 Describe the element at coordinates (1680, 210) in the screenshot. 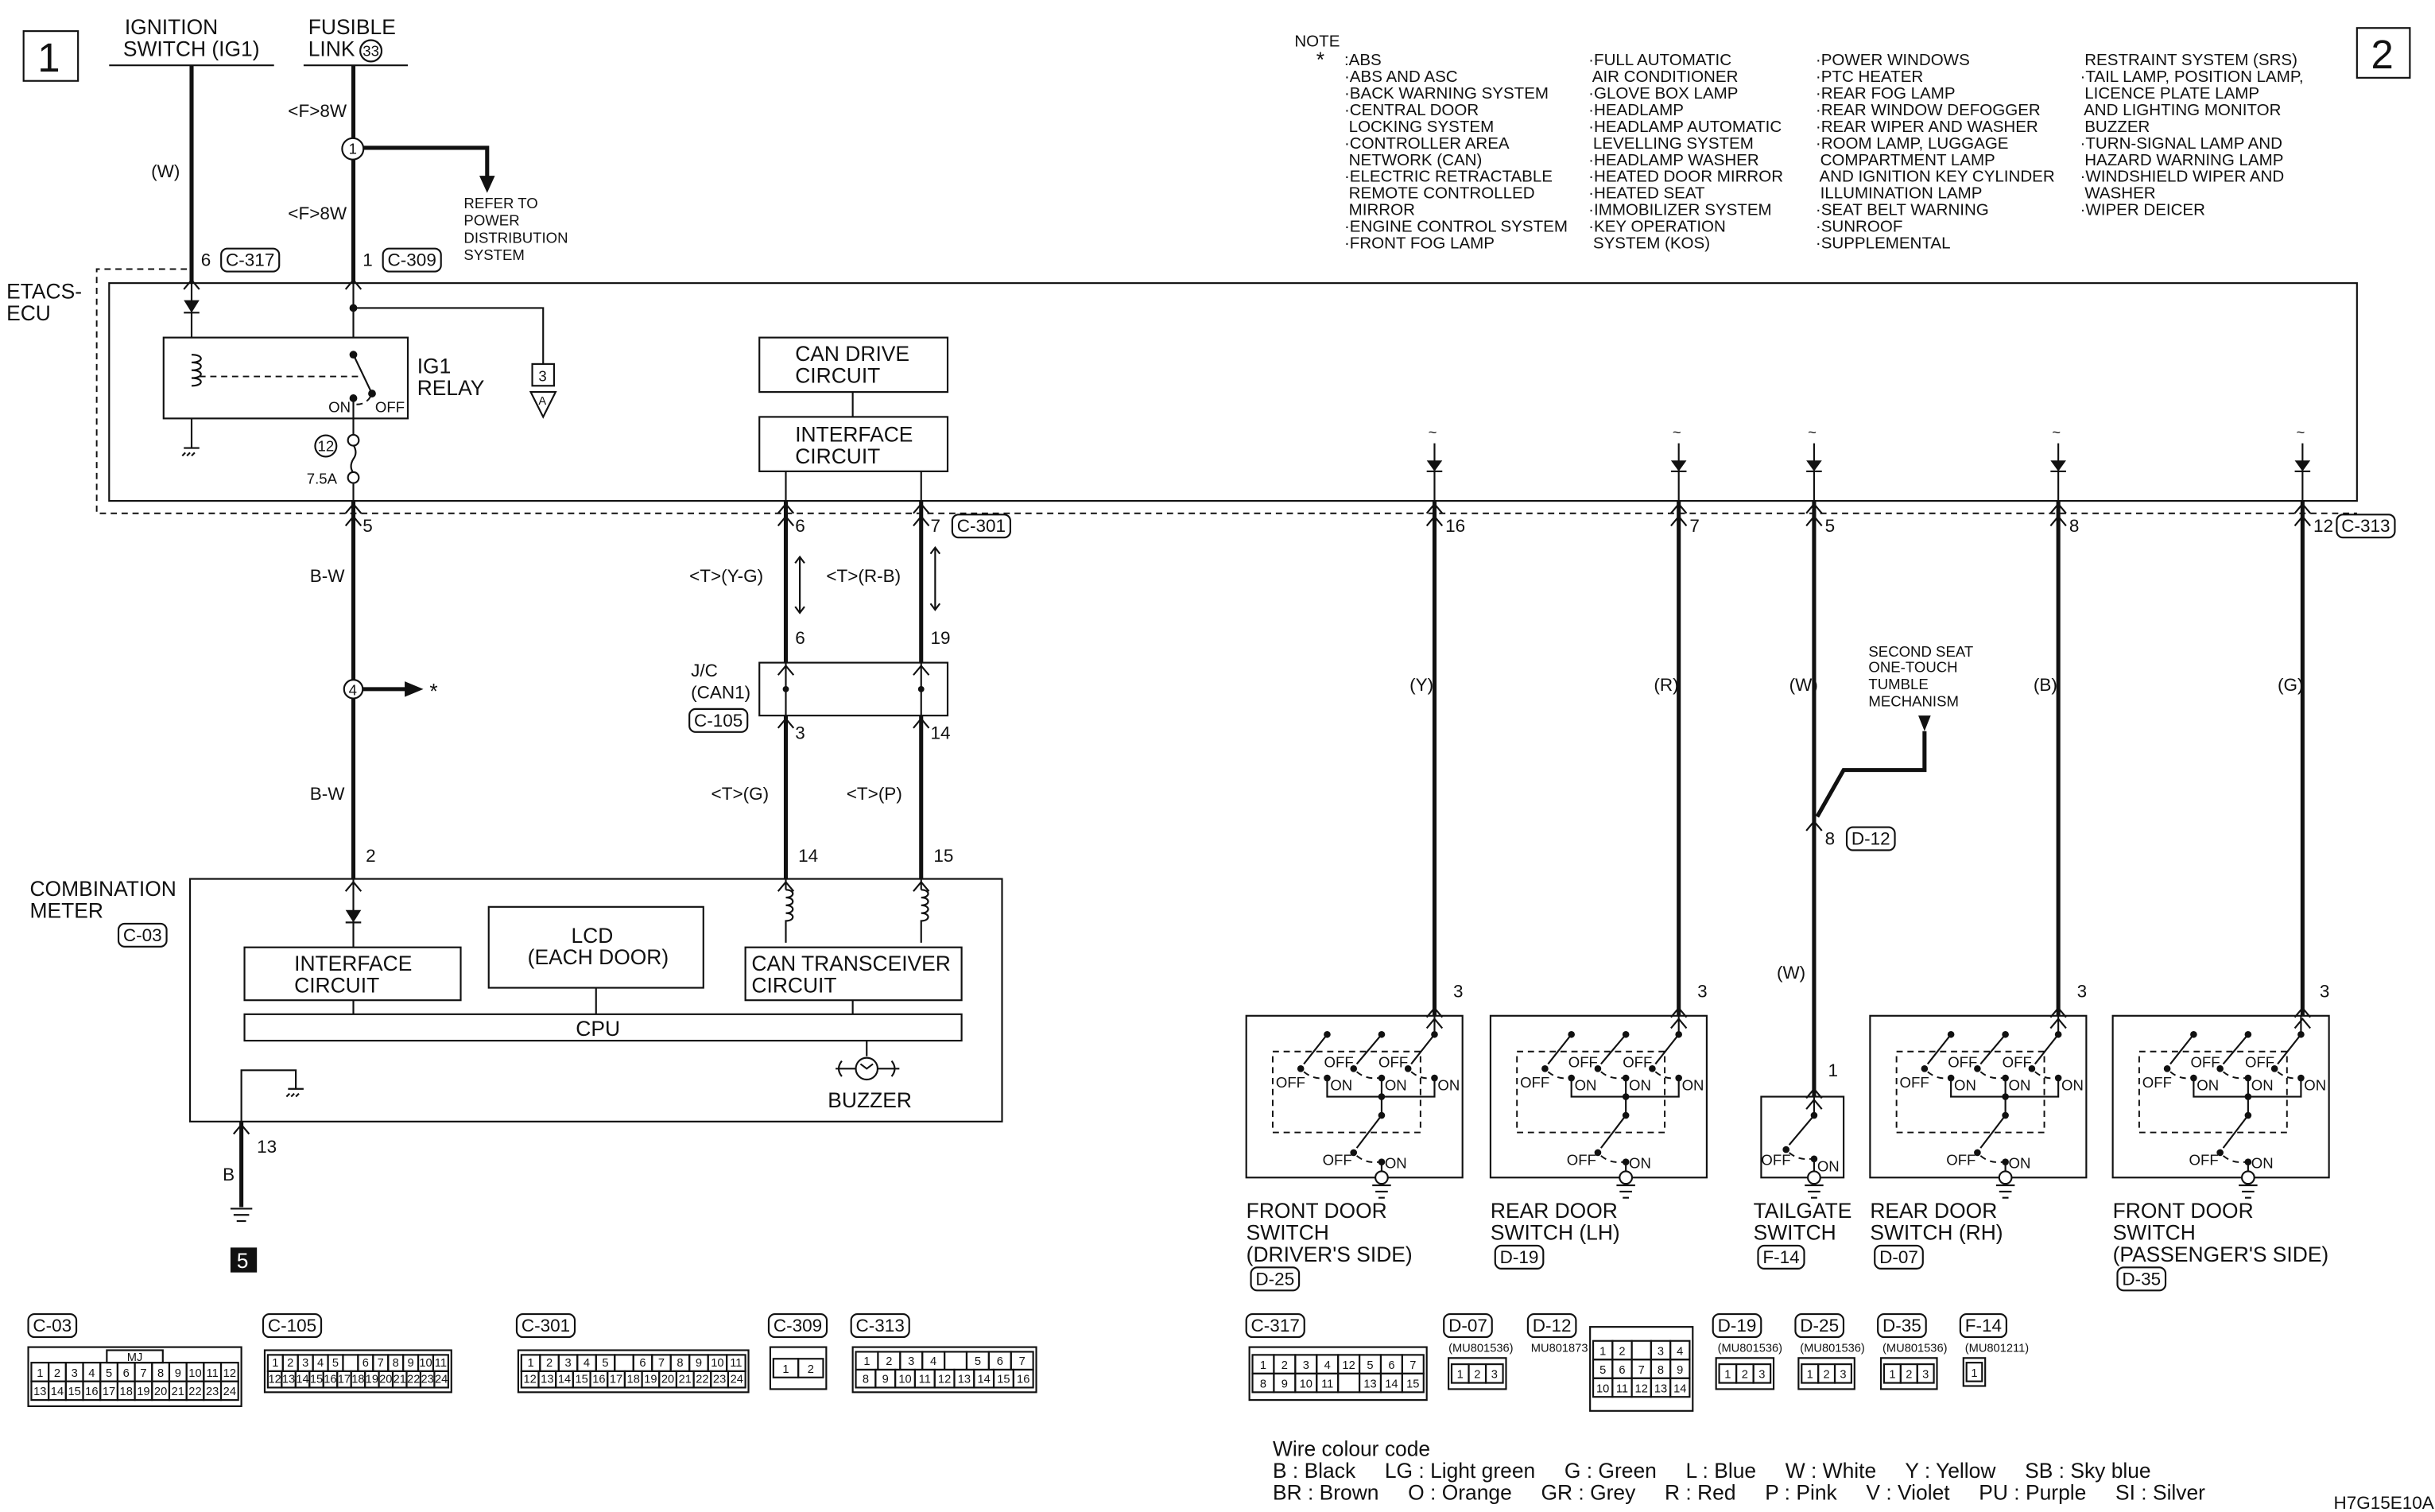

I see `note-item: ·IMMOBILIZER SYSTEM` at that location.